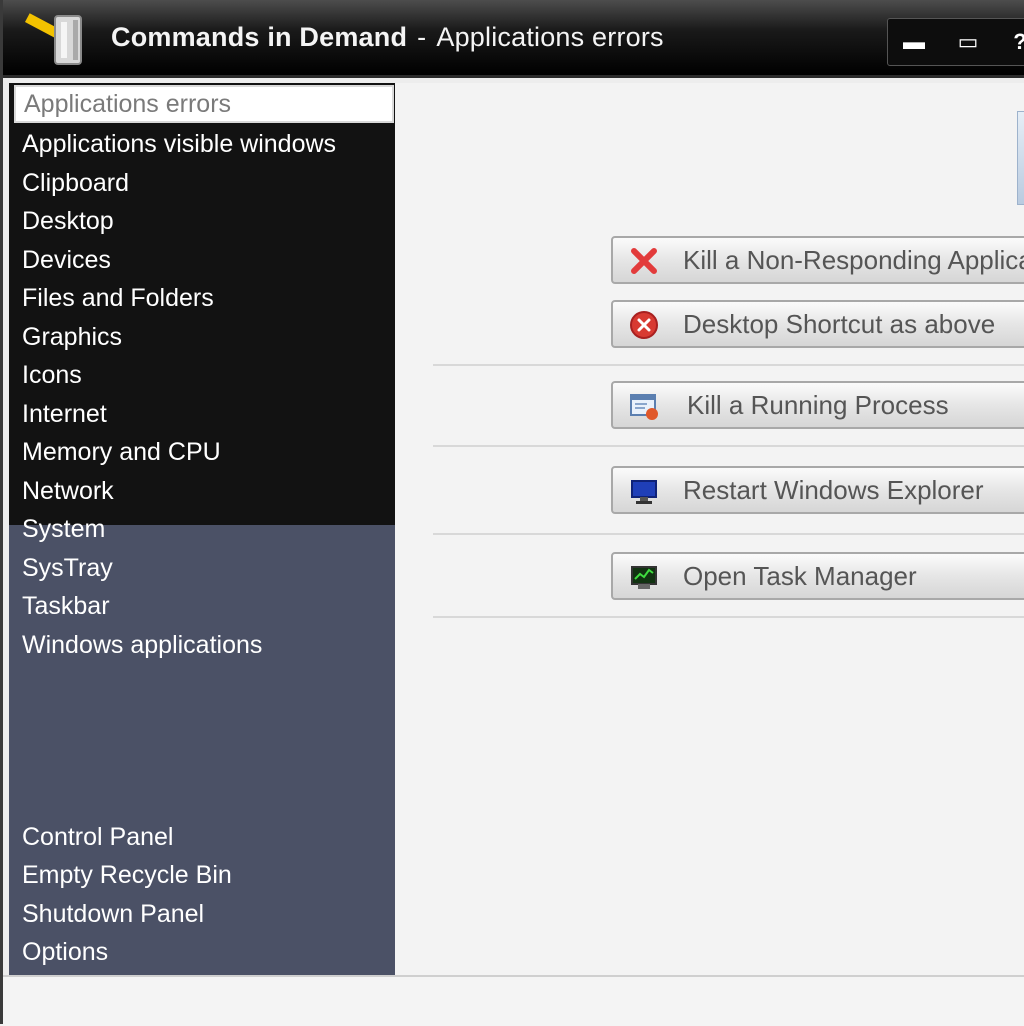  Describe the element at coordinates (204, 221) in the screenshot. I see `sidebar-item-desktop: Desktop` at that location.